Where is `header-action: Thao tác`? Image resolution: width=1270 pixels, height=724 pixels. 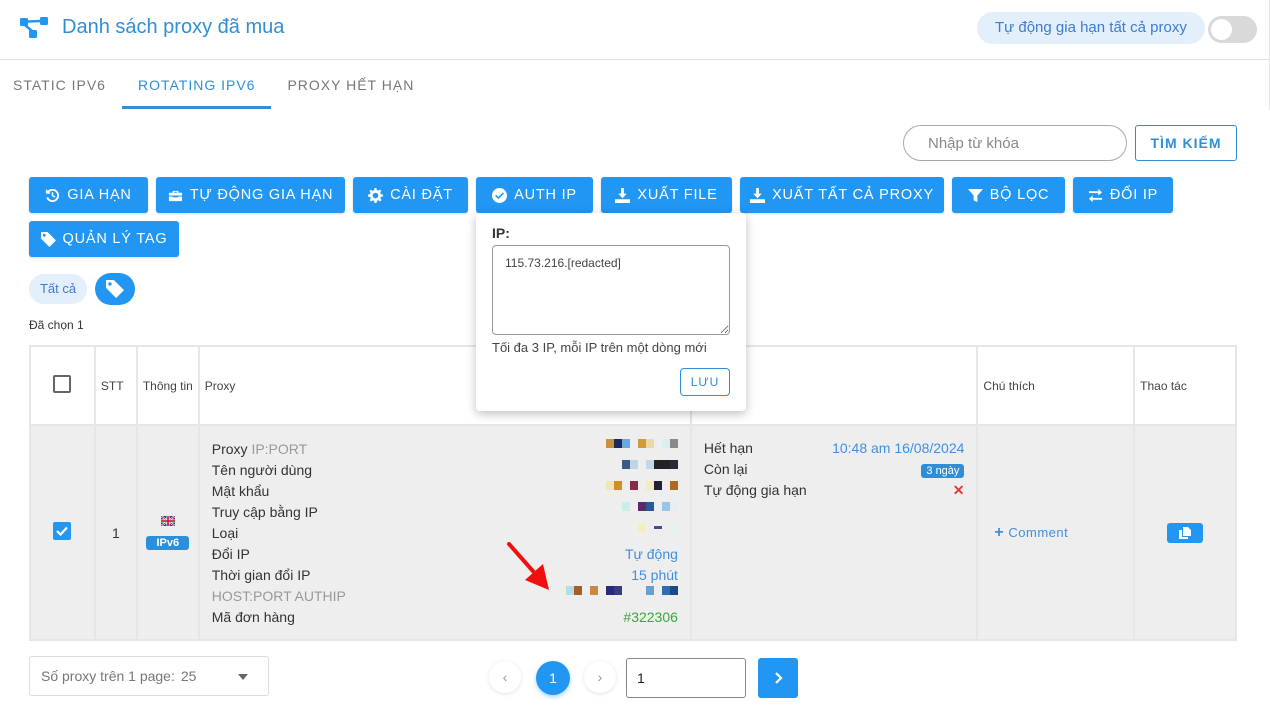 header-action: Thao tác is located at coordinates (1185, 385).